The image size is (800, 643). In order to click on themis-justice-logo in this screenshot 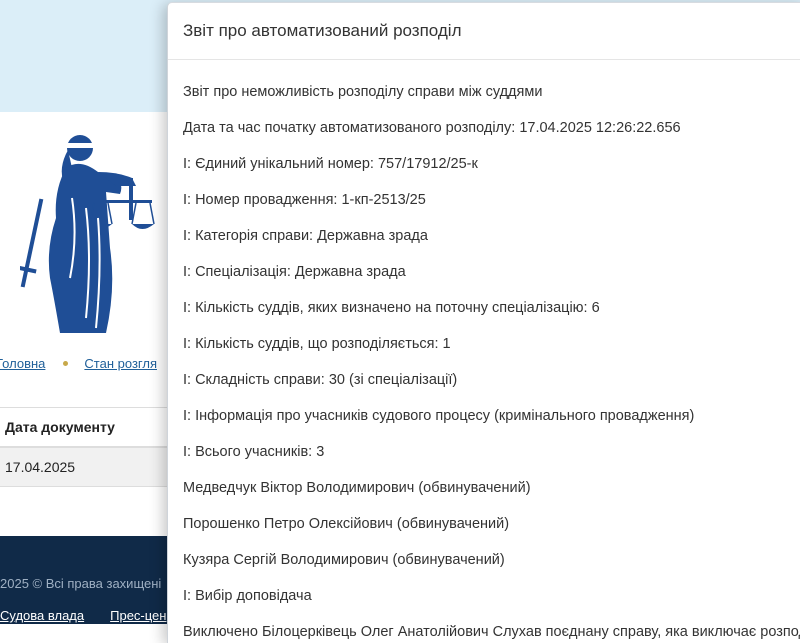, I will do `click(89, 233)`.